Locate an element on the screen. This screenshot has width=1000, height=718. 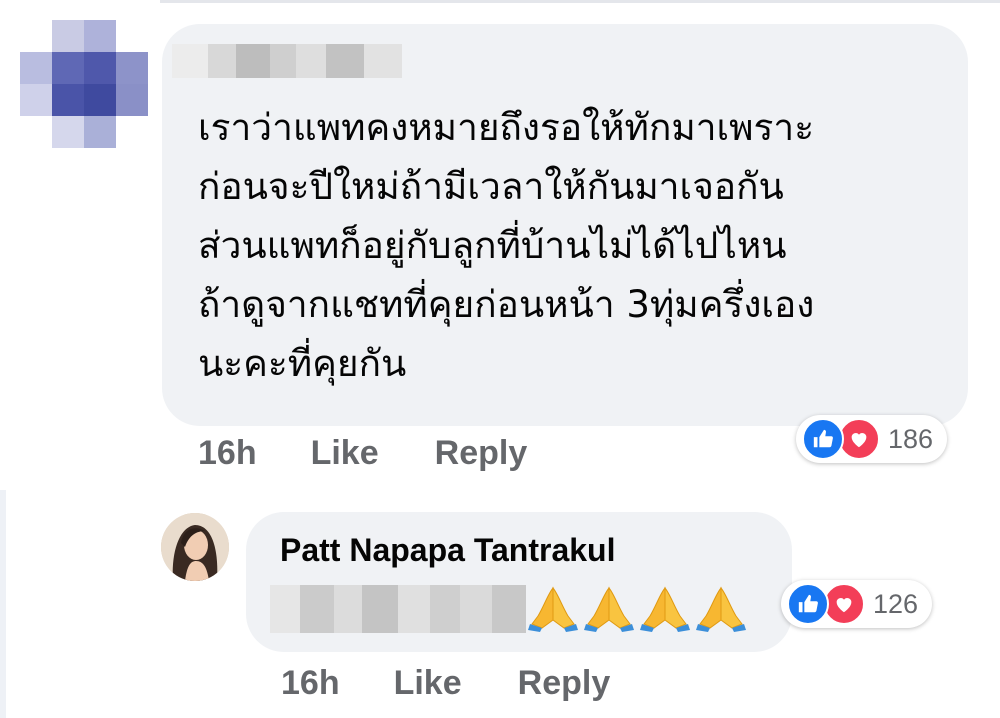
blurred-comment-text is located at coordinates (398, 609).